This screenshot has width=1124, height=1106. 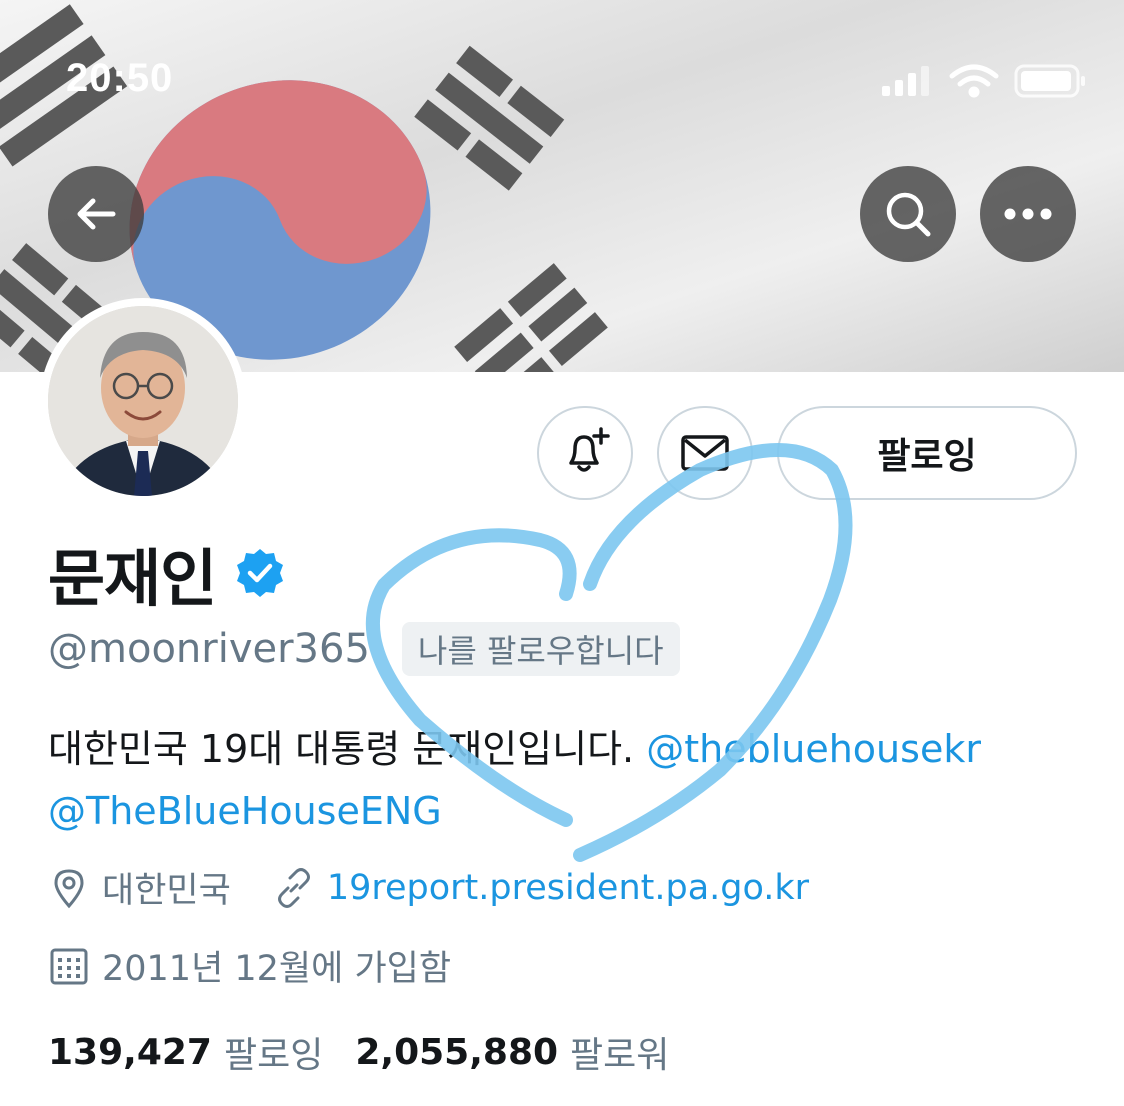 What do you see at coordinates (120, 78) in the screenshot?
I see `status-time: 20:50` at bounding box center [120, 78].